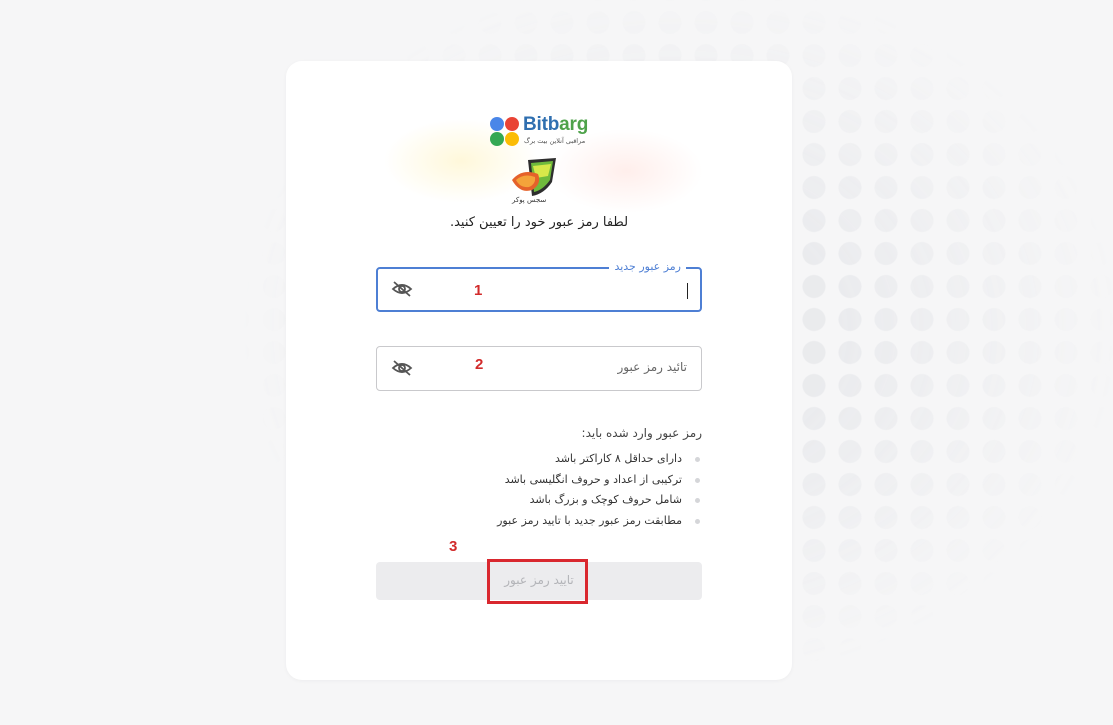 This screenshot has height=725, width=1113. Describe the element at coordinates (652, 367) in the screenshot. I see `confirm-password-placeholder: تائید رمز عبور` at that location.